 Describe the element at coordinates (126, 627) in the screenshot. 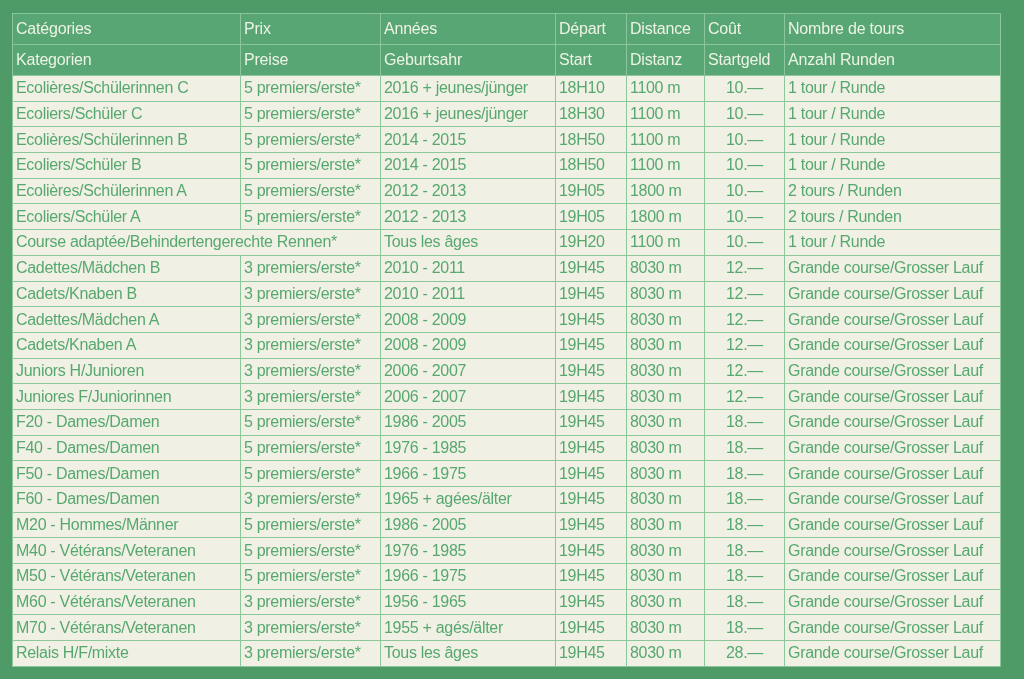

I see `table-cell: M70 - Vétérans/Veteranen` at that location.